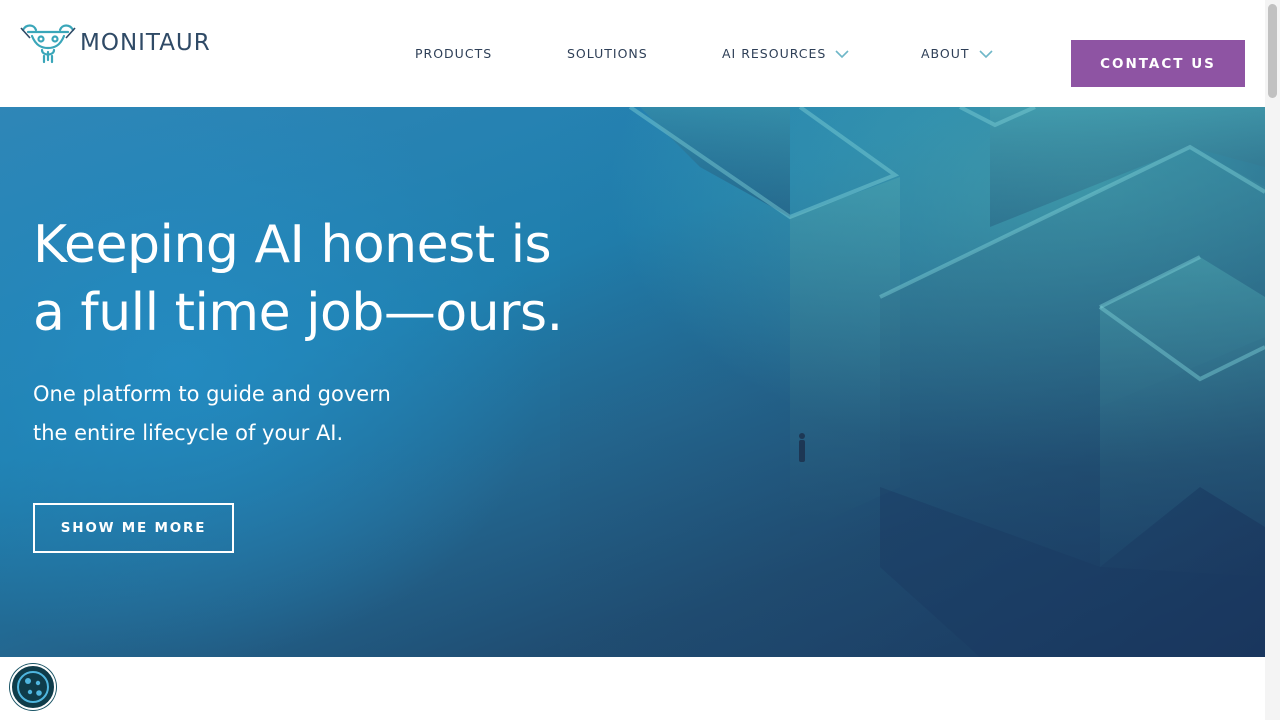 Image resolution: width=1280 pixels, height=720 pixels. What do you see at coordinates (298, 313) in the screenshot?
I see `hero-title-line: a full time job—ours.` at bounding box center [298, 313].